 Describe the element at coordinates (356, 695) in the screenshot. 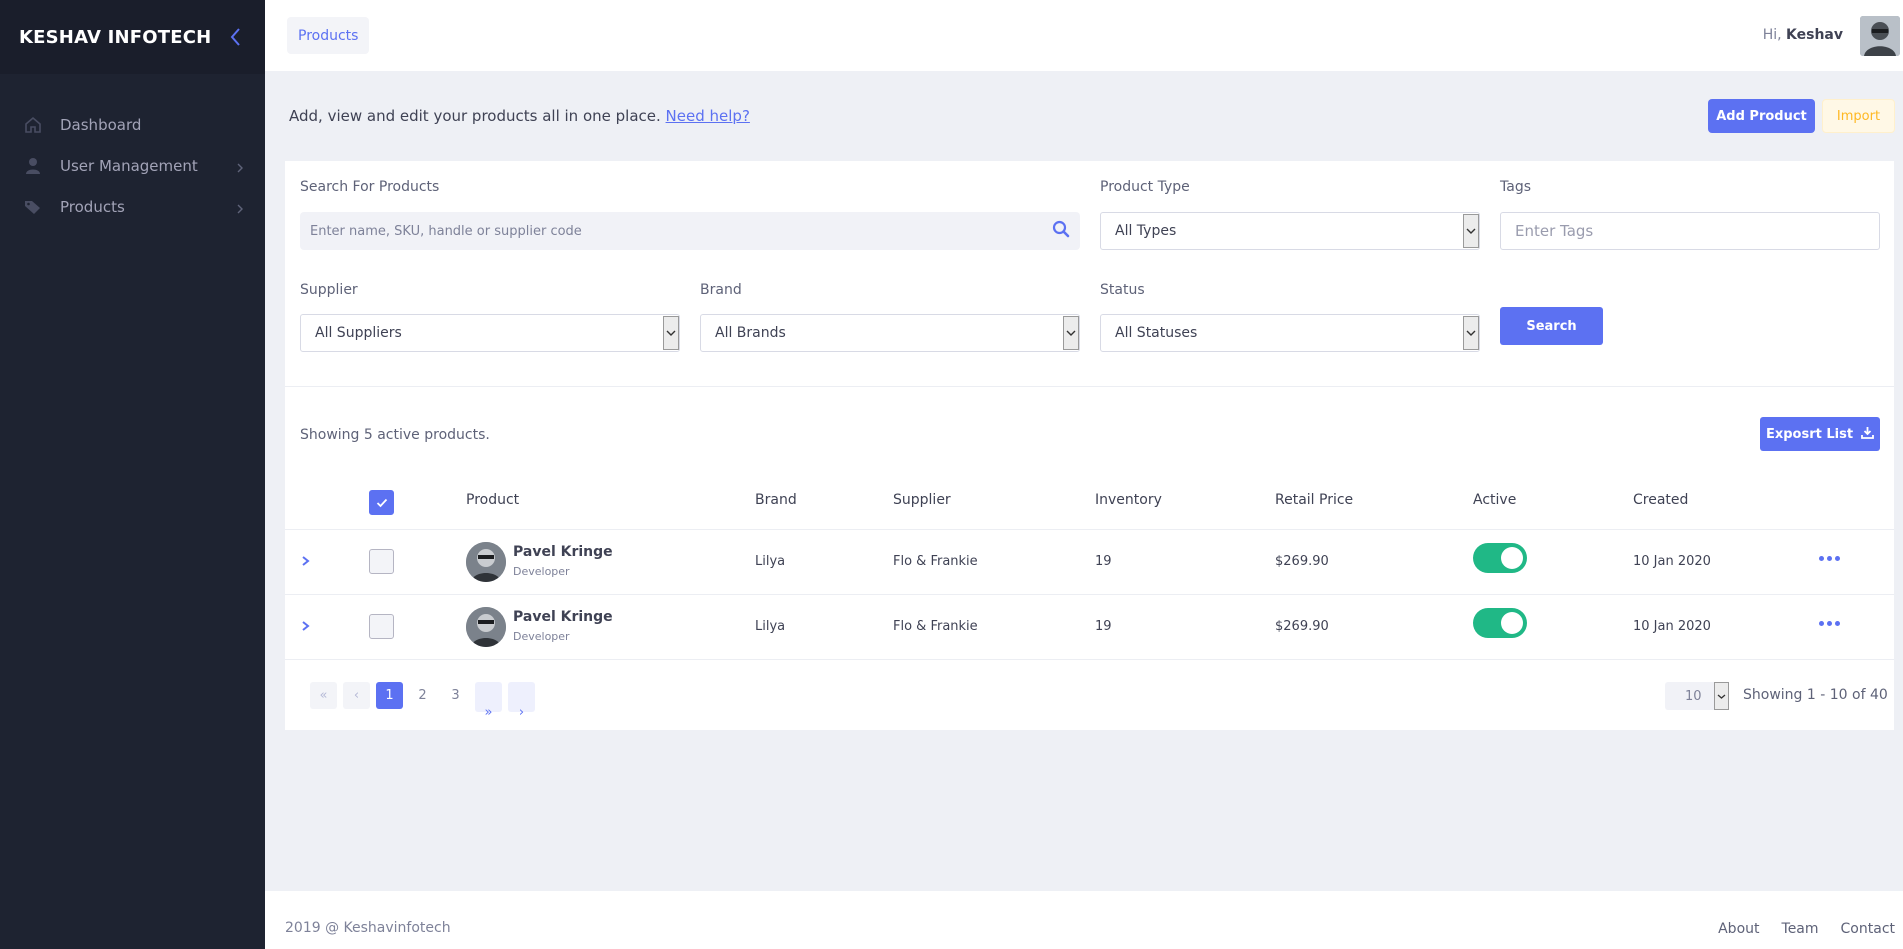

I see `prev-page-icon: ‹` at that location.